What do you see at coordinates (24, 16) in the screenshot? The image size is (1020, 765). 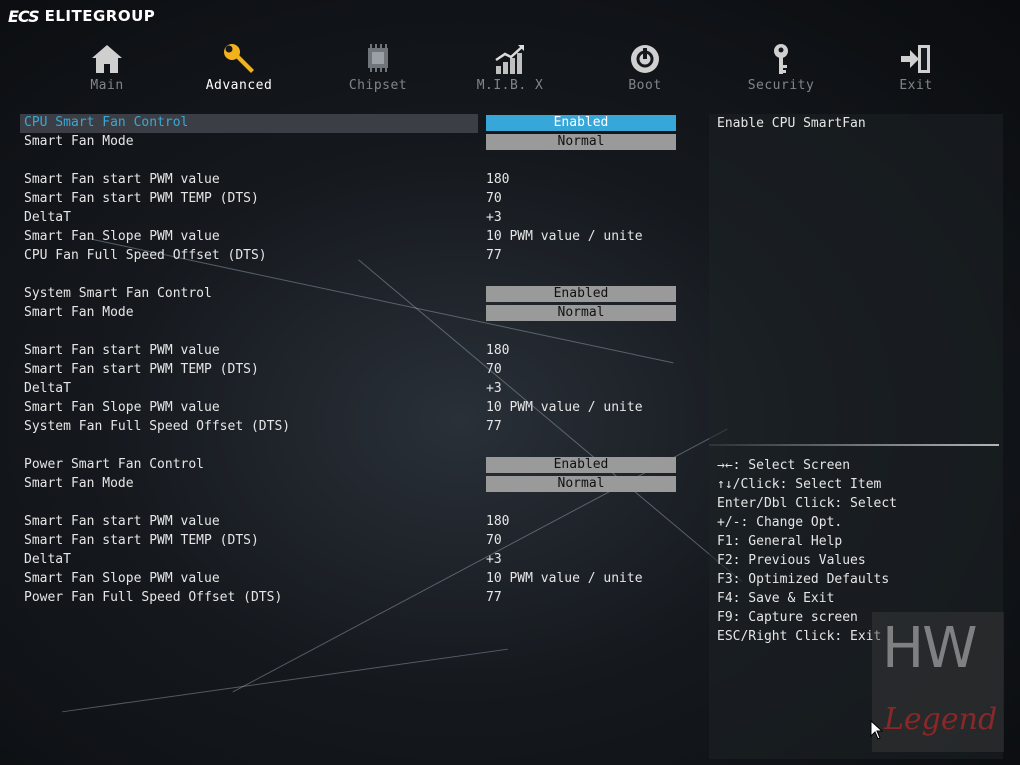 I see `brand-logo: ECS` at bounding box center [24, 16].